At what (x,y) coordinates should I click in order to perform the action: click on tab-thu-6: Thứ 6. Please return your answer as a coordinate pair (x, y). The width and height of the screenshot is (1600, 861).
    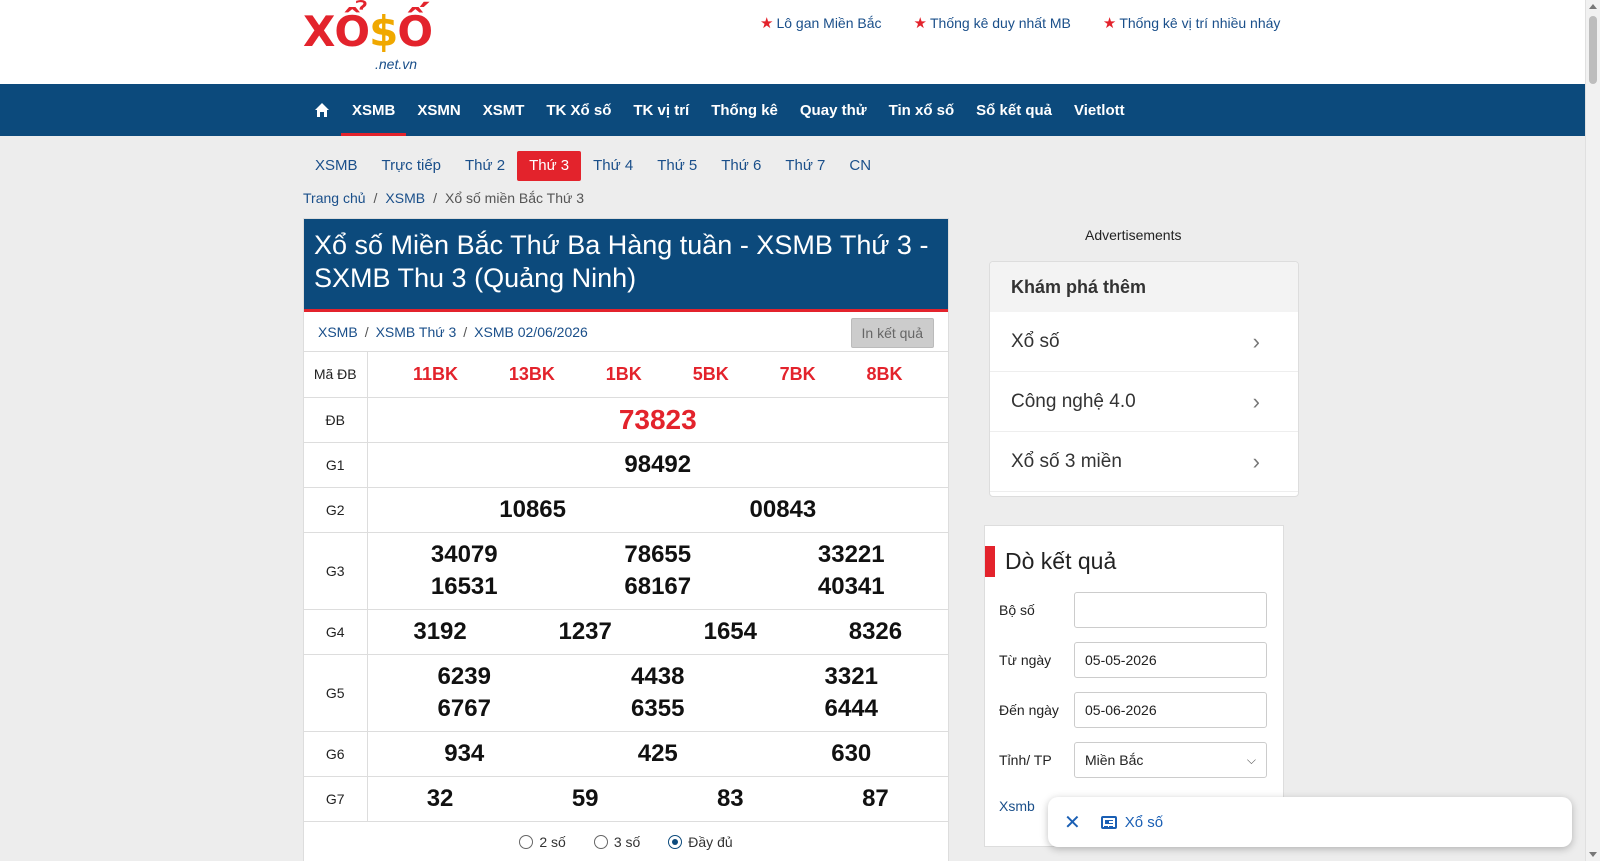
    Looking at the image, I should click on (741, 166).